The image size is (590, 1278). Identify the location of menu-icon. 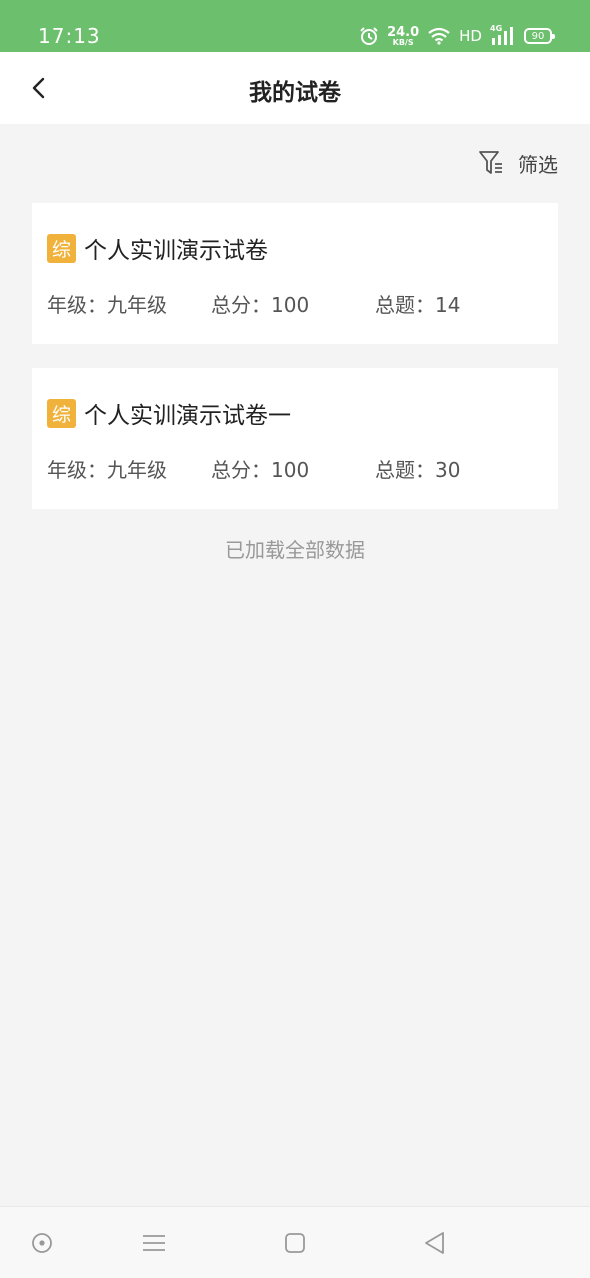
(154, 1243).